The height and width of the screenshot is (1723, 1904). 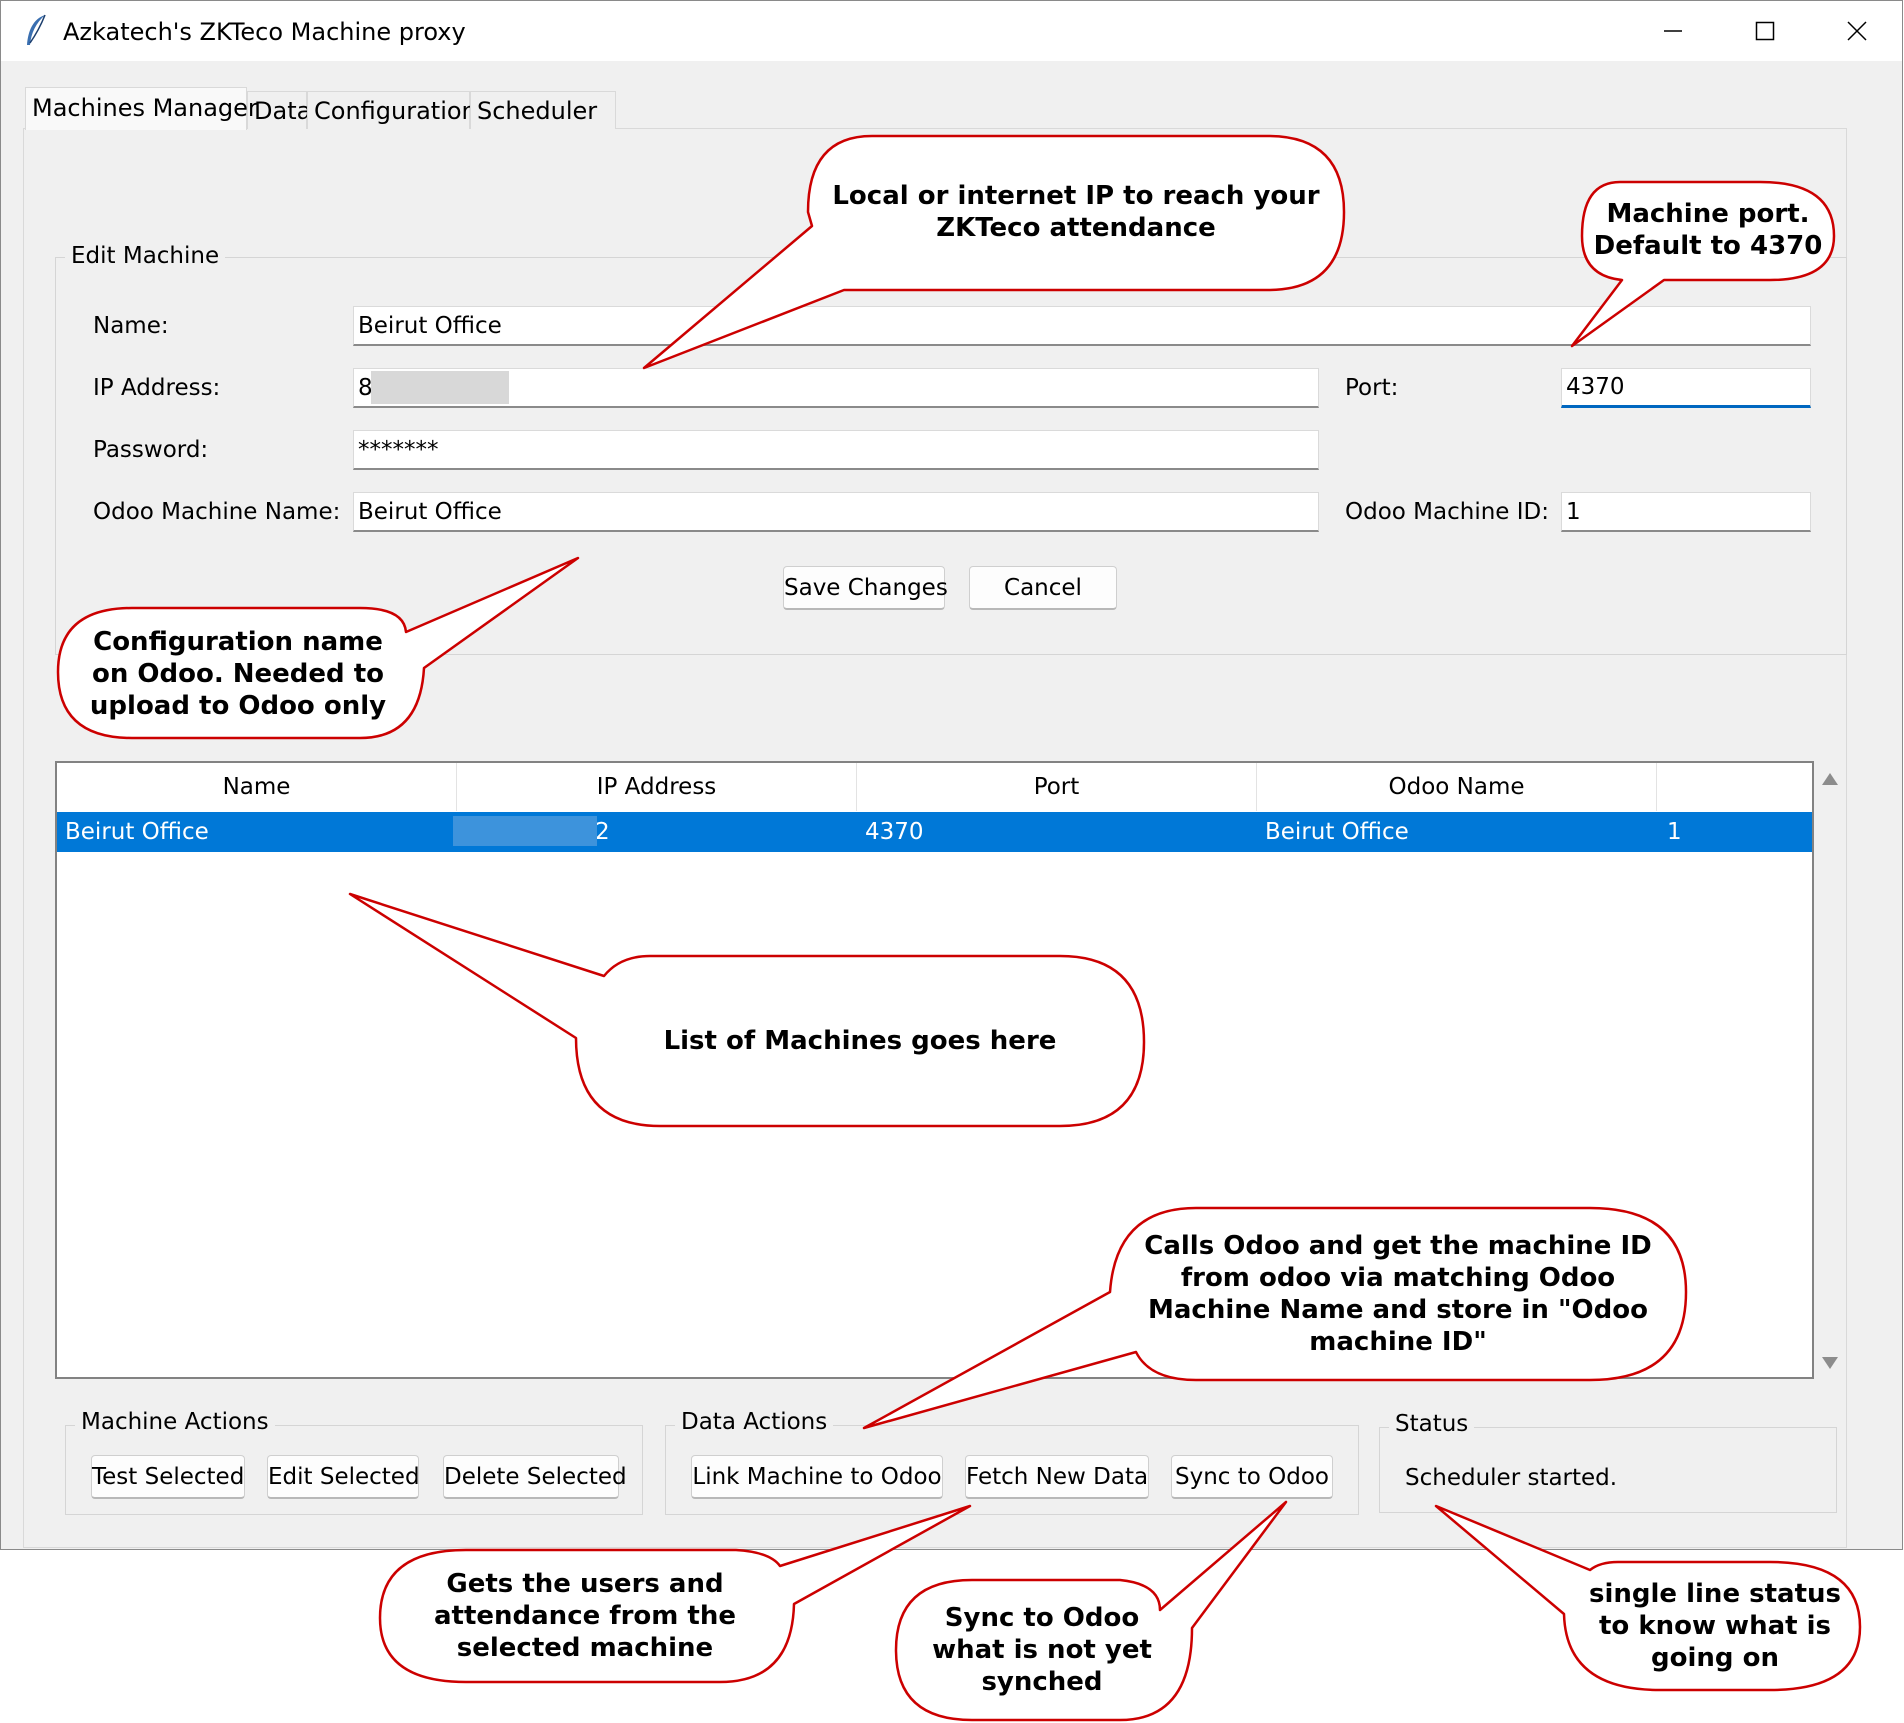 I want to click on cell-odoo-id: 1, so click(x=1674, y=832).